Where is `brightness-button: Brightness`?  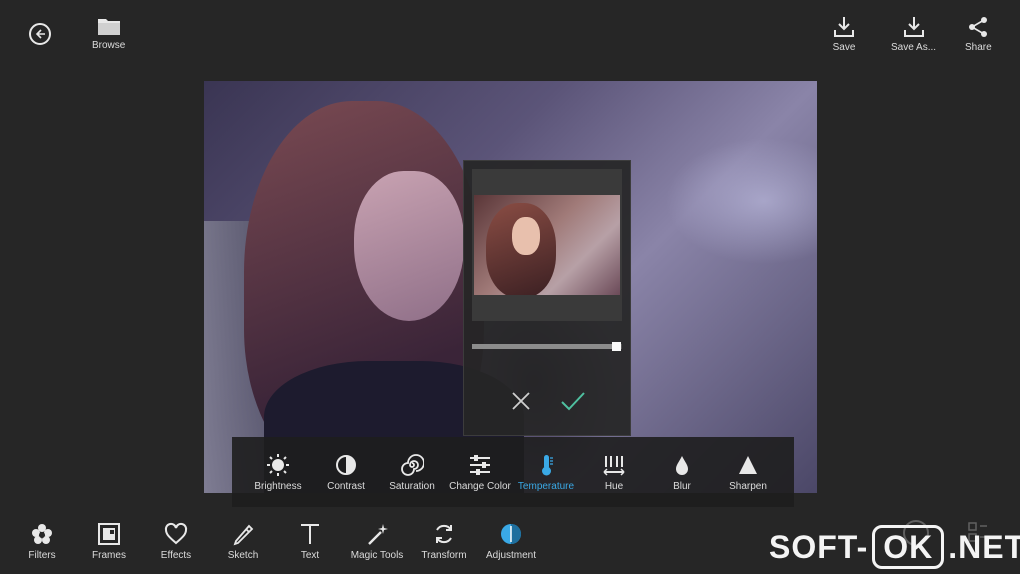
brightness-button: Brightness is located at coordinates (278, 472).